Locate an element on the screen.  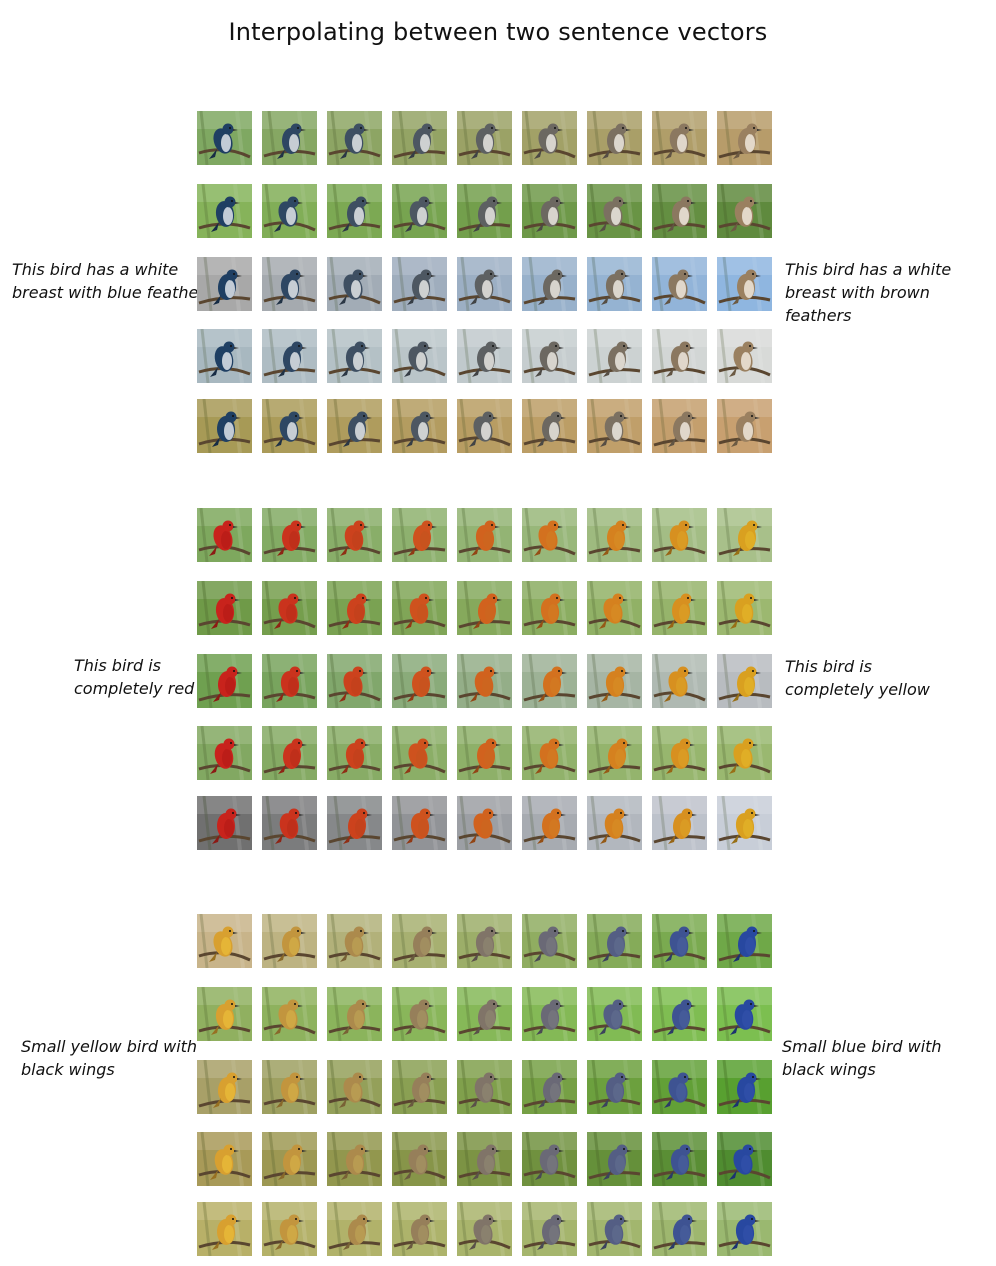
left-caption: Small yellow bird with black wings is located at coordinates (109, 1058).